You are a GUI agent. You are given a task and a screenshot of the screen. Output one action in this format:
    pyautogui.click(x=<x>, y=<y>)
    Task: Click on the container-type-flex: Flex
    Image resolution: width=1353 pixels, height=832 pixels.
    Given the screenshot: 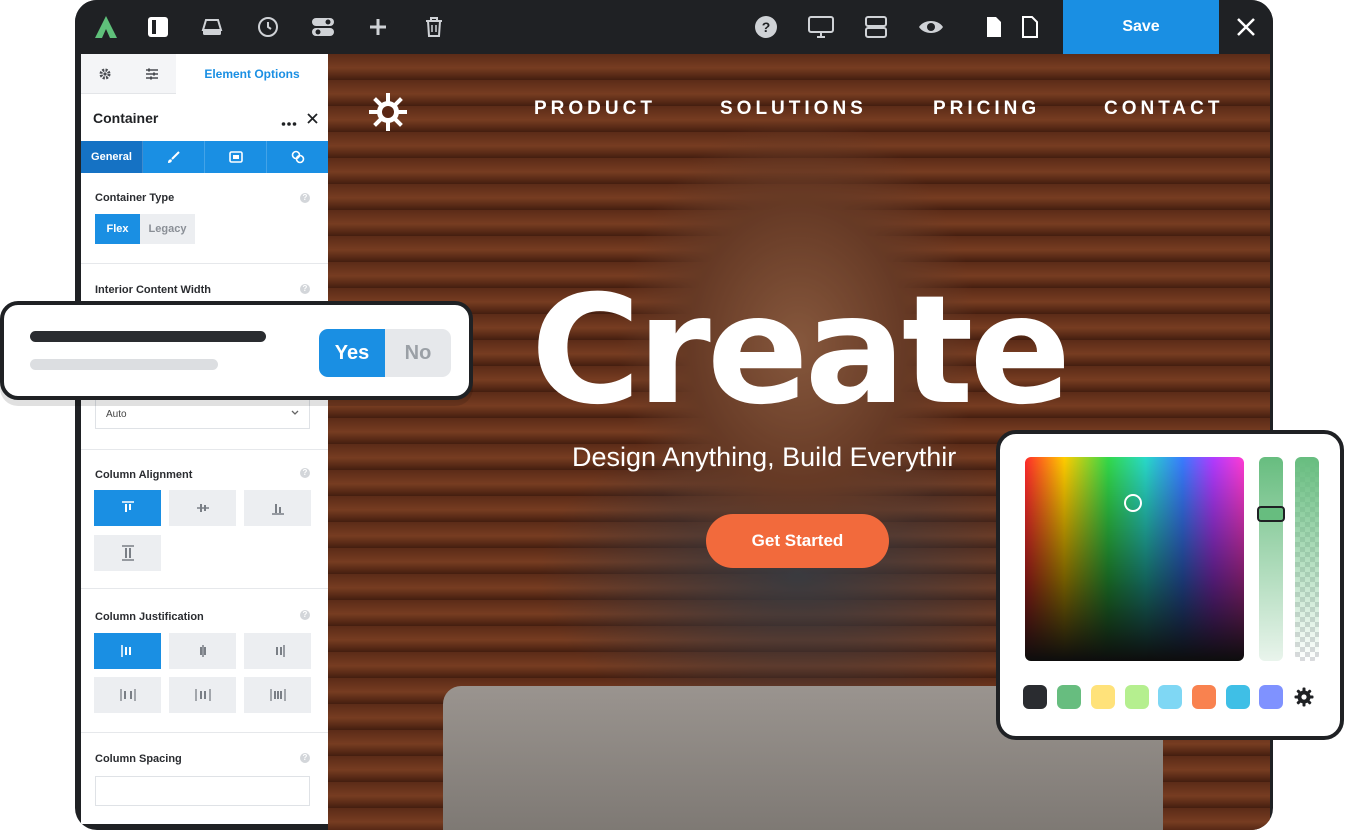 What is the action you would take?
    pyautogui.click(x=117, y=229)
    